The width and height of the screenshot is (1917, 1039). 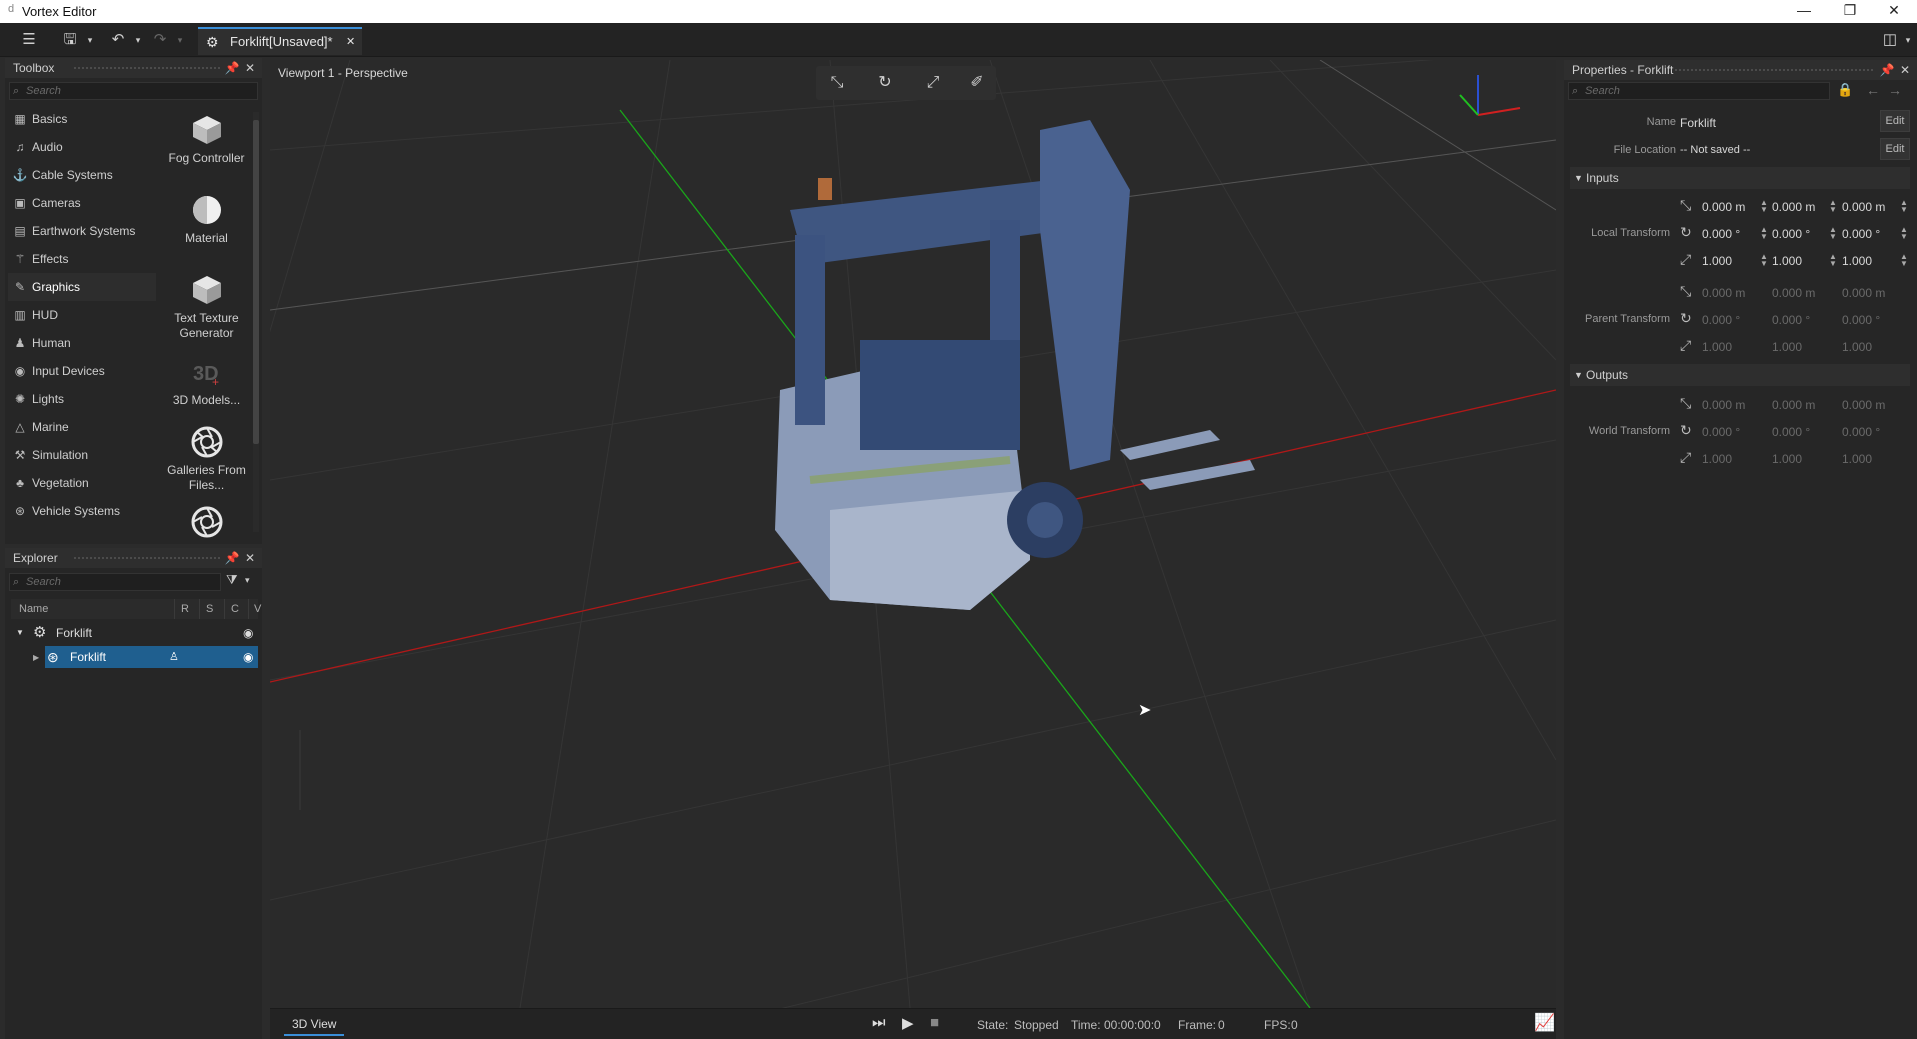 I want to click on forklift-model, so click(x=1015, y=365).